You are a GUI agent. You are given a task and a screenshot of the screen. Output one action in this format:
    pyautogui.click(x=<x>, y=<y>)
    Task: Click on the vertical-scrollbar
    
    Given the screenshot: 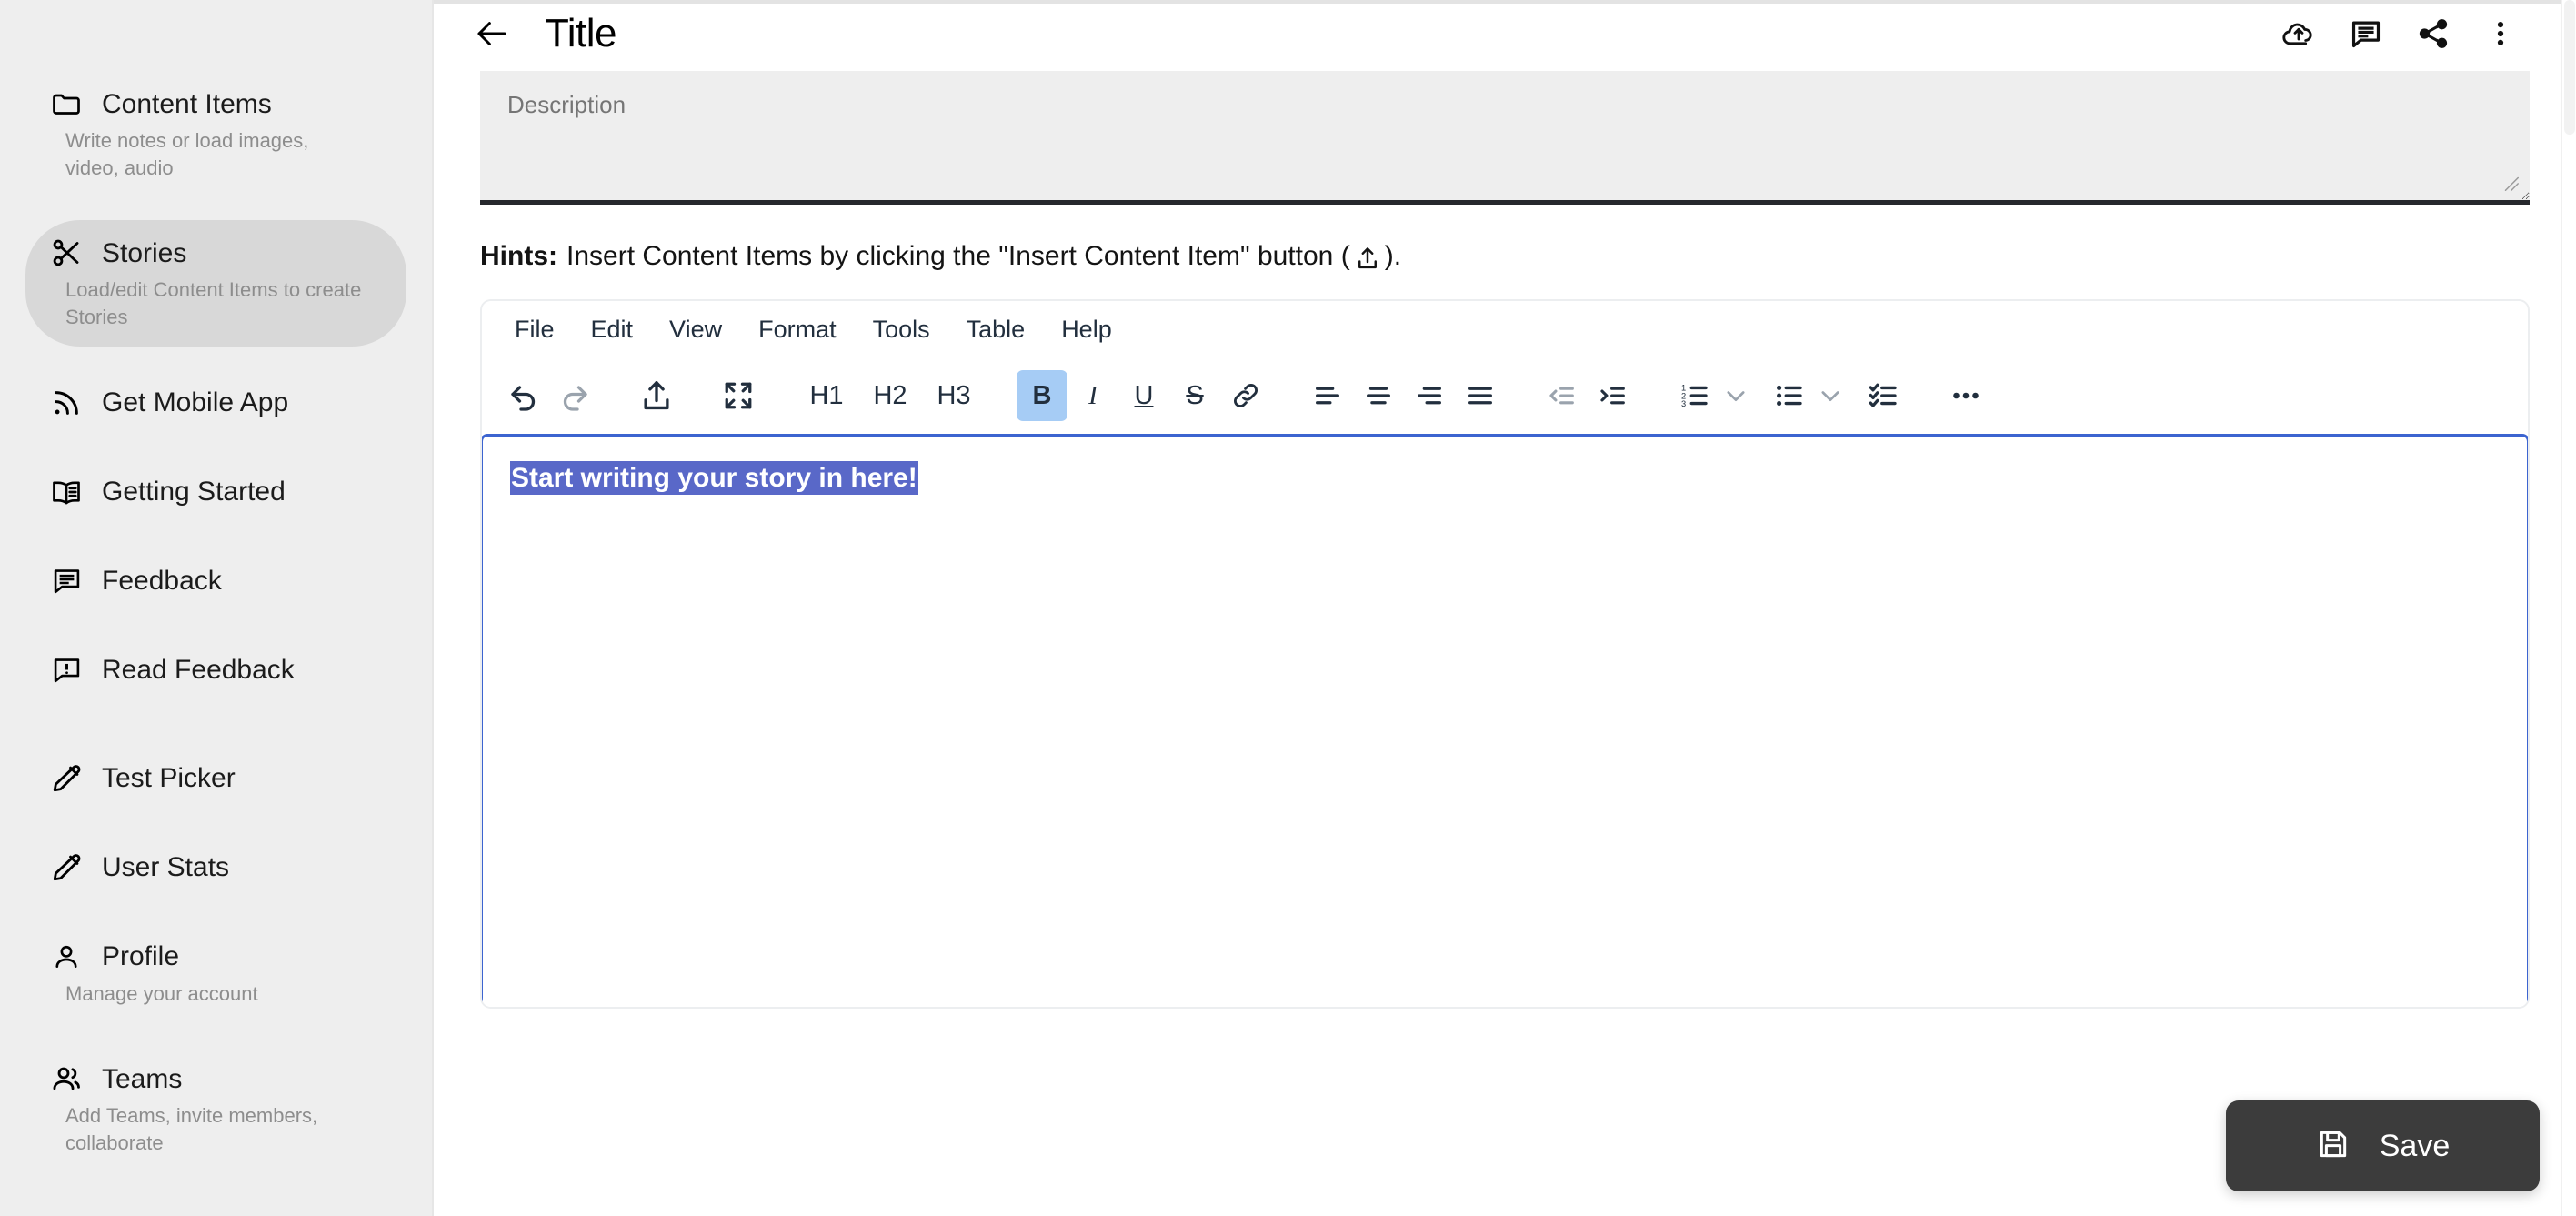 What is the action you would take?
    pyautogui.click(x=2568, y=608)
    